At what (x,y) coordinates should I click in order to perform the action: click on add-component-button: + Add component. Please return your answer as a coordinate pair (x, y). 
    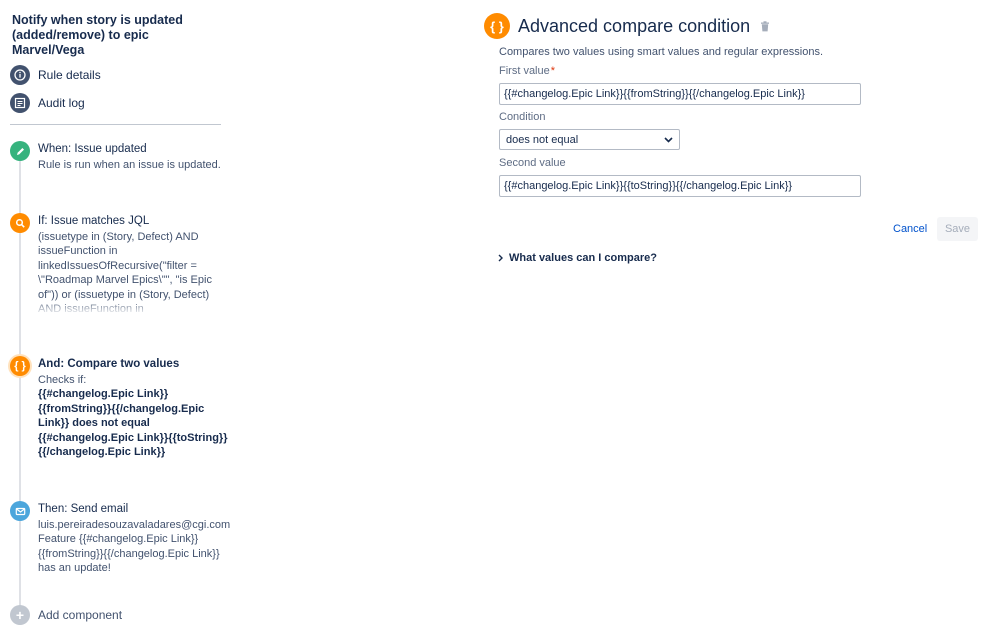
    Looking at the image, I should click on (66, 615).